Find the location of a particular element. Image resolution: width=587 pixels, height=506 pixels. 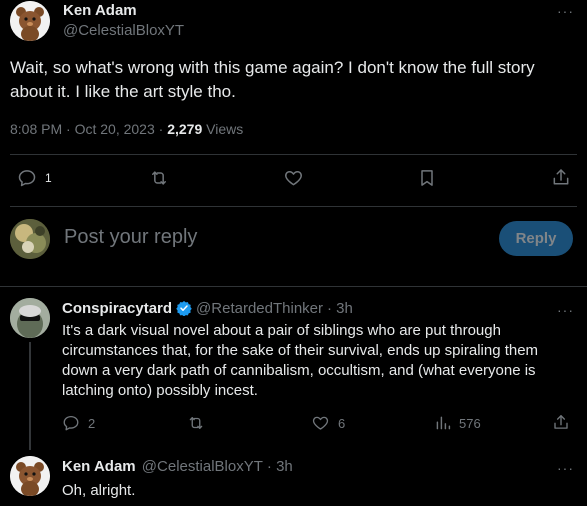

views-label: Views is located at coordinates (223, 129).